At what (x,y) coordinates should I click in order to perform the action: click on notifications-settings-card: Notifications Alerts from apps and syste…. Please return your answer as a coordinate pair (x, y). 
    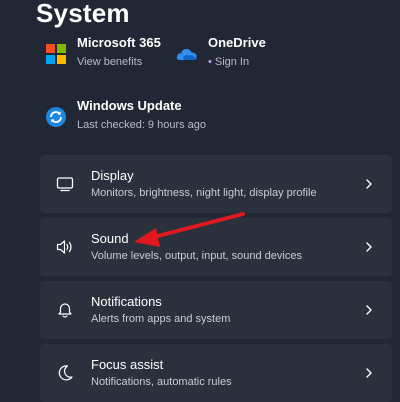
    Looking at the image, I should click on (216, 310).